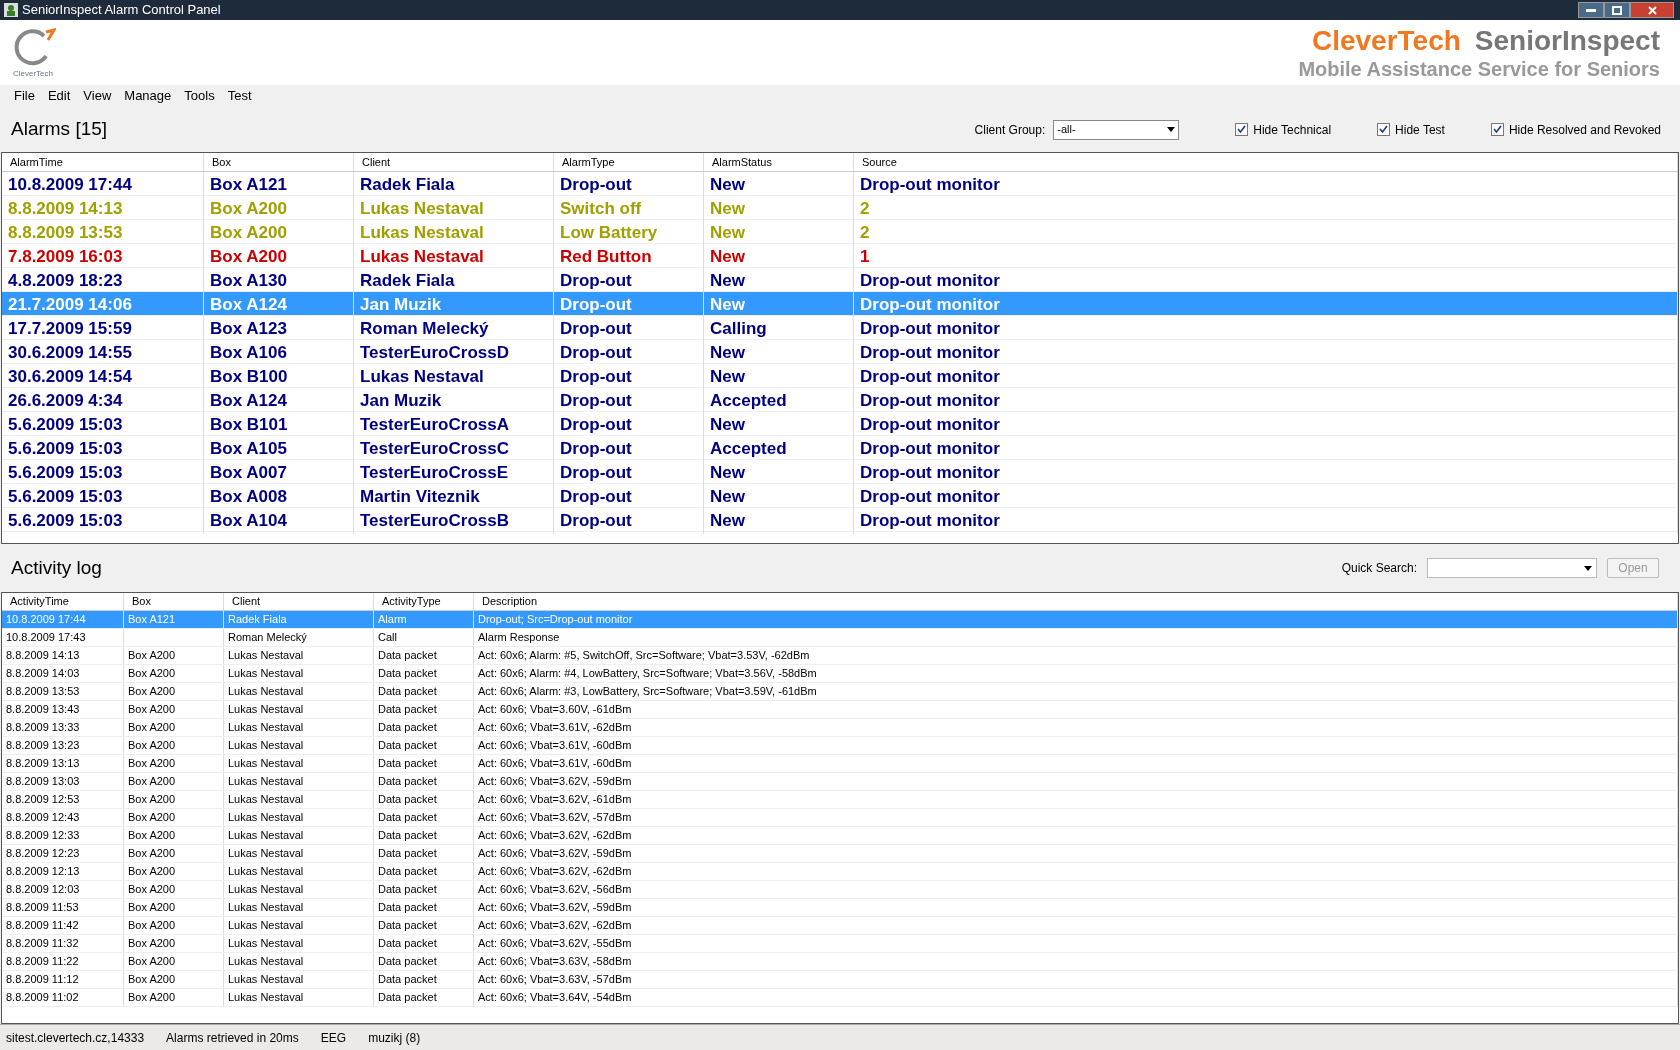 This screenshot has width=1680, height=1050. What do you see at coordinates (840, 746) in the screenshot?
I see `table-row: 8.8.2009 13:23 Box A200 Lukas Nestaval Data packet Act: 60x6; Vbat=3.61V, -60dBm` at bounding box center [840, 746].